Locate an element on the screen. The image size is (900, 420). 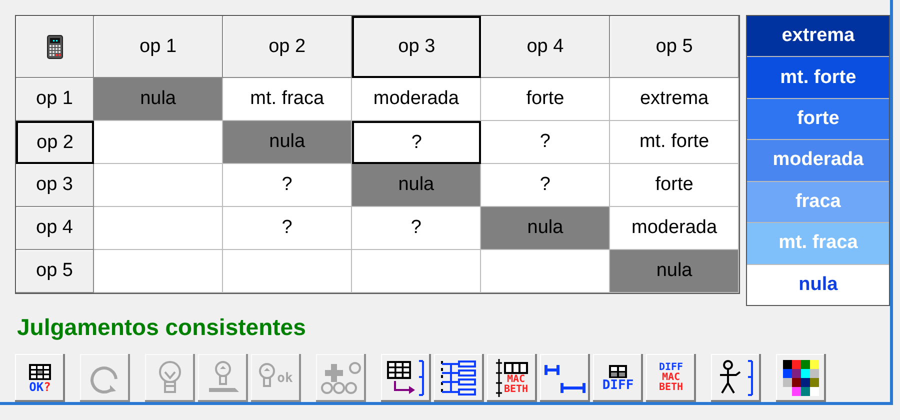
lightbulb-icon is located at coordinates (170, 378).